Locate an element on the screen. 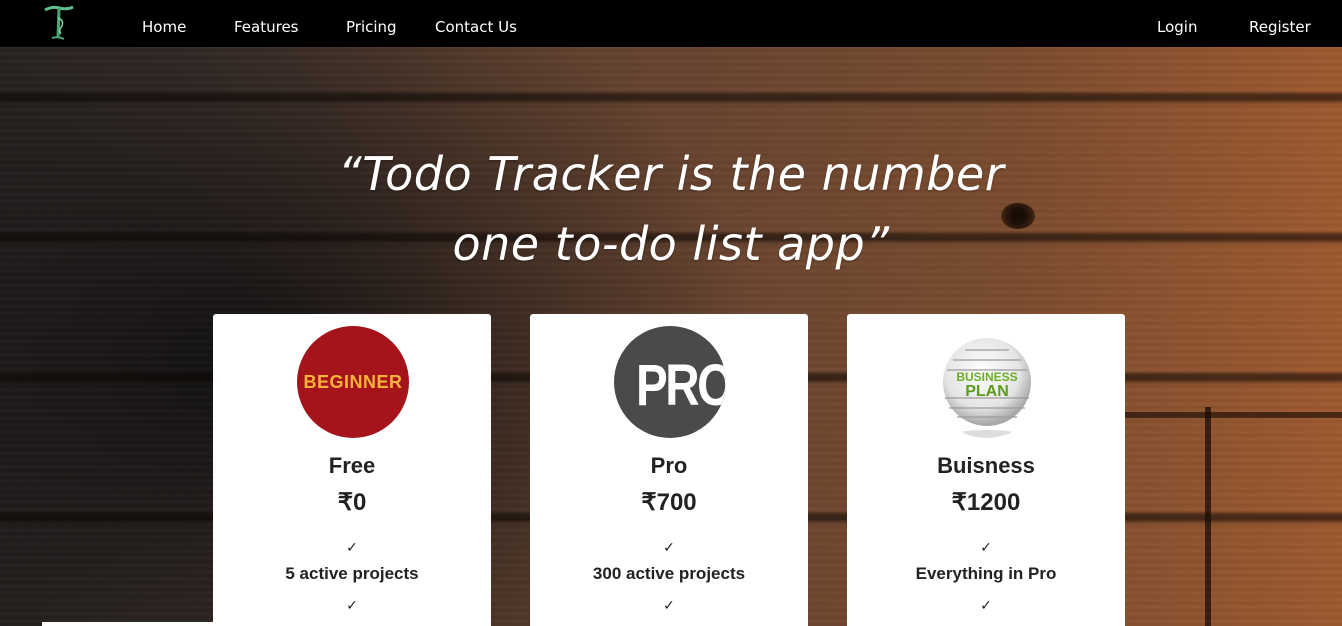 This screenshot has width=1342, height=626. tagline-line-1: “Todo Tracker is the number is located at coordinates (671, 174).